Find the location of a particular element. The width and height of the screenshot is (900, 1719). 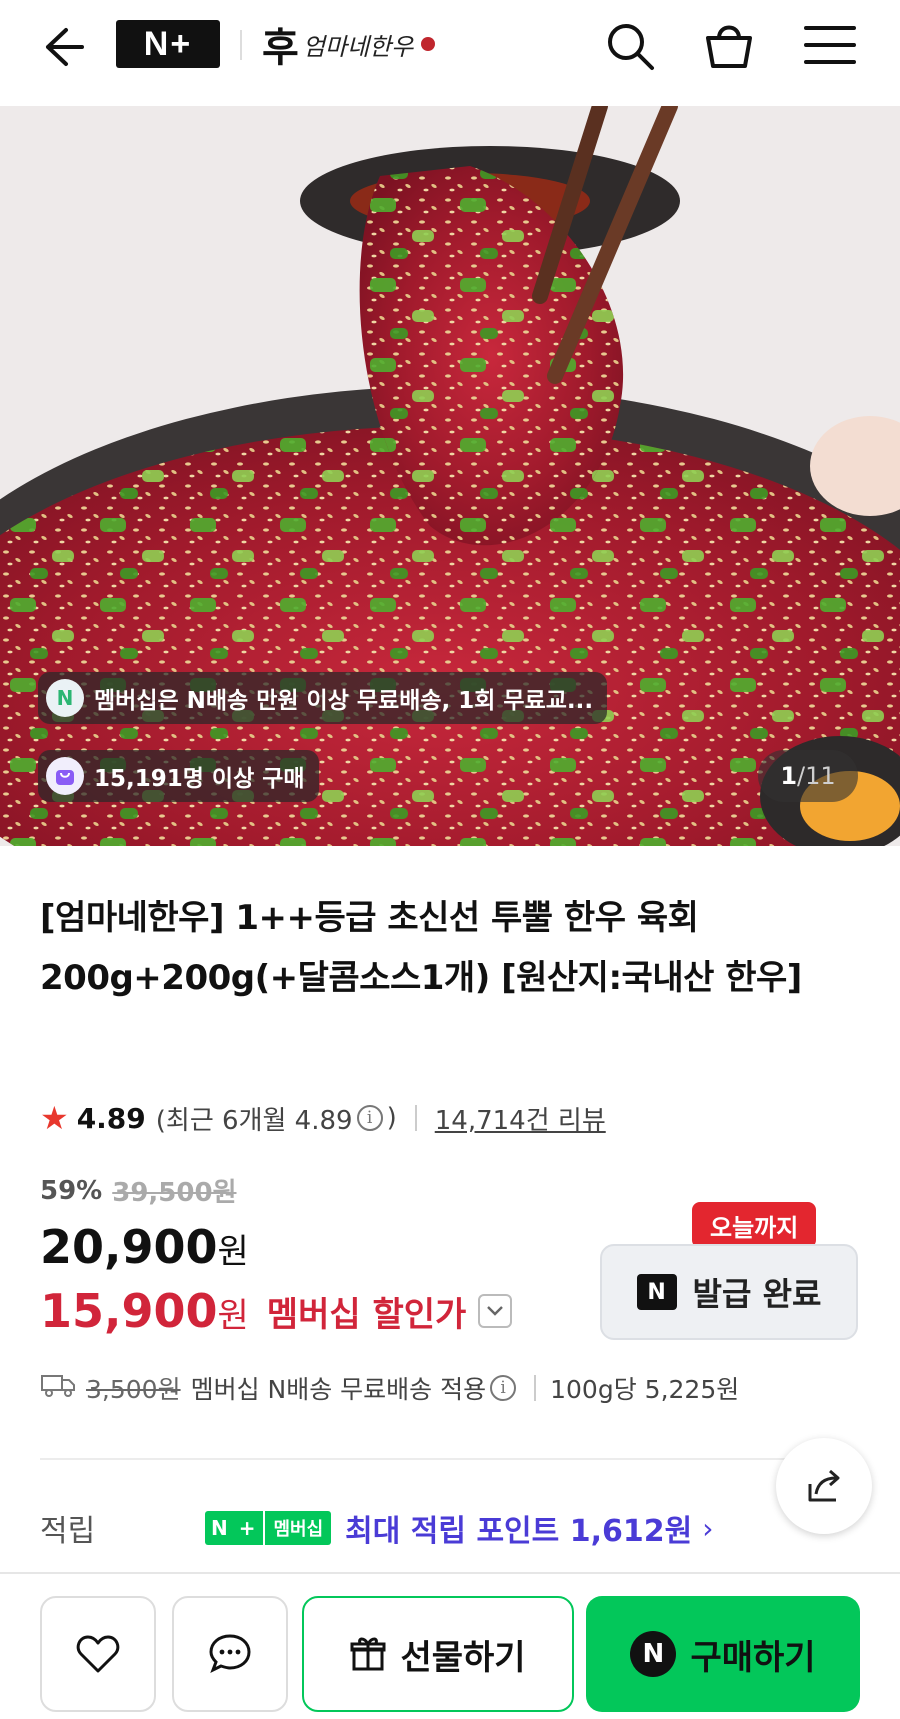

section-divider is located at coordinates (440, 1459).